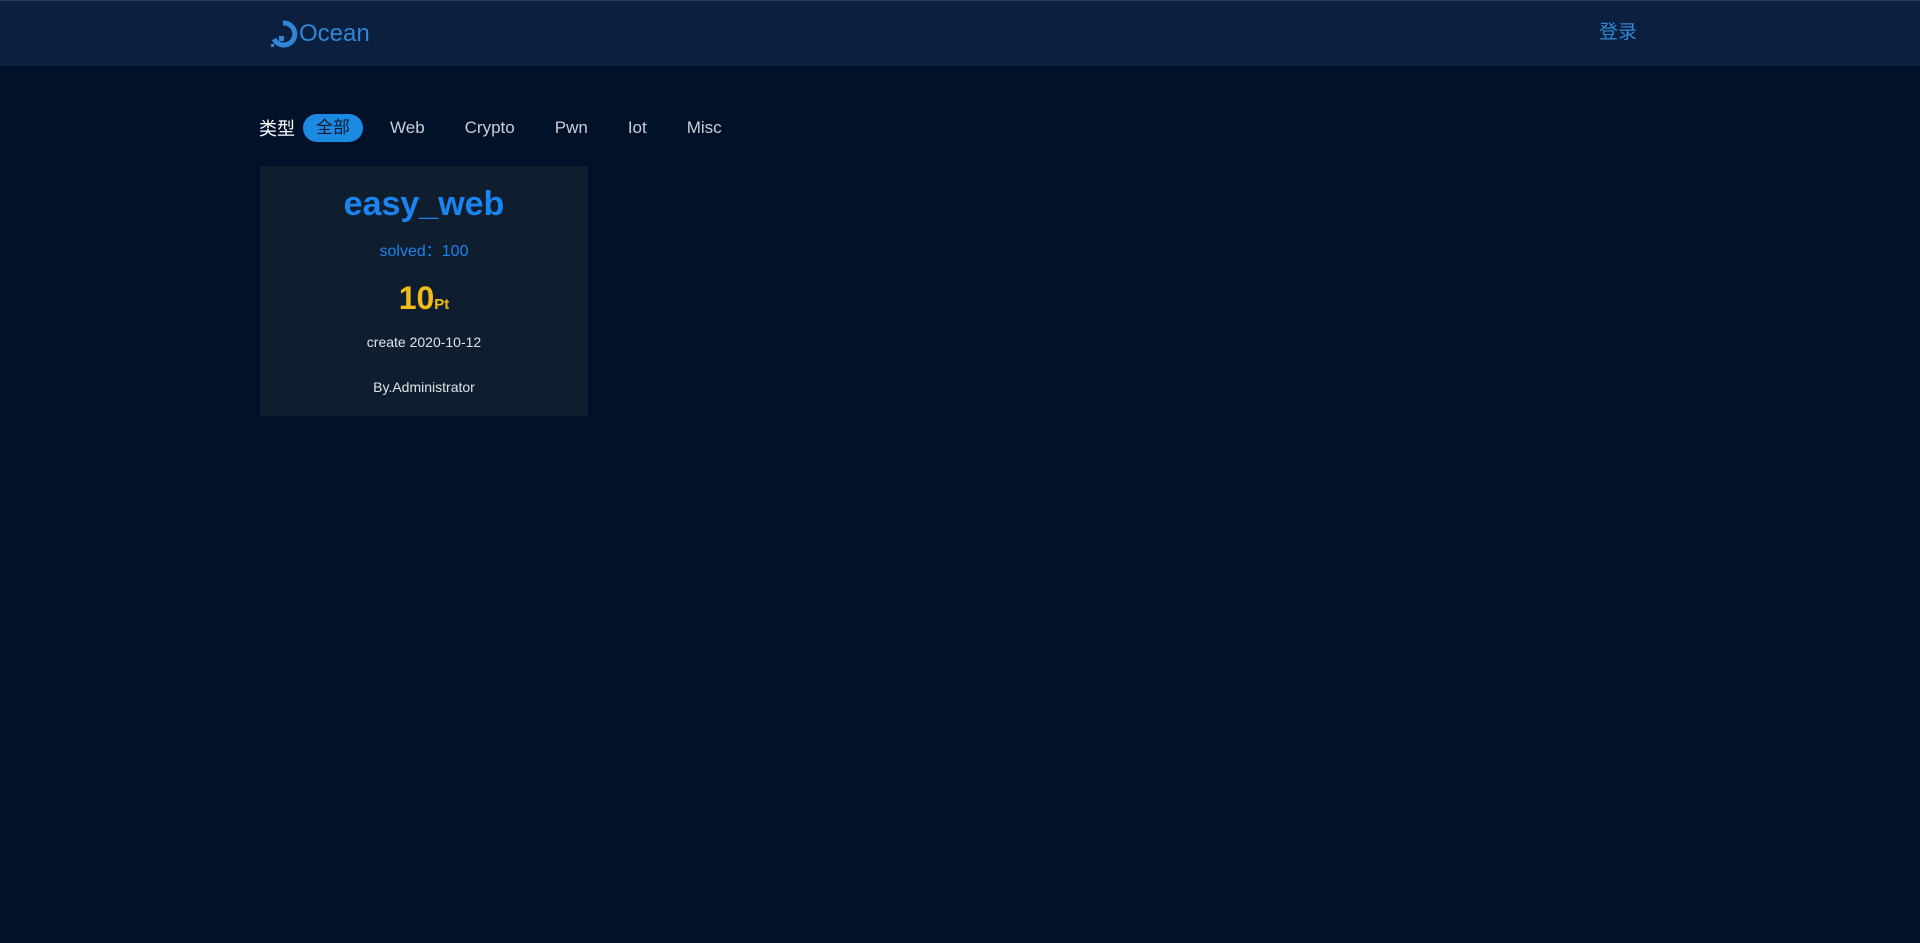 This screenshot has width=1920, height=943. I want to click on top-navbar: Ocean 登录, so click(960, 33).